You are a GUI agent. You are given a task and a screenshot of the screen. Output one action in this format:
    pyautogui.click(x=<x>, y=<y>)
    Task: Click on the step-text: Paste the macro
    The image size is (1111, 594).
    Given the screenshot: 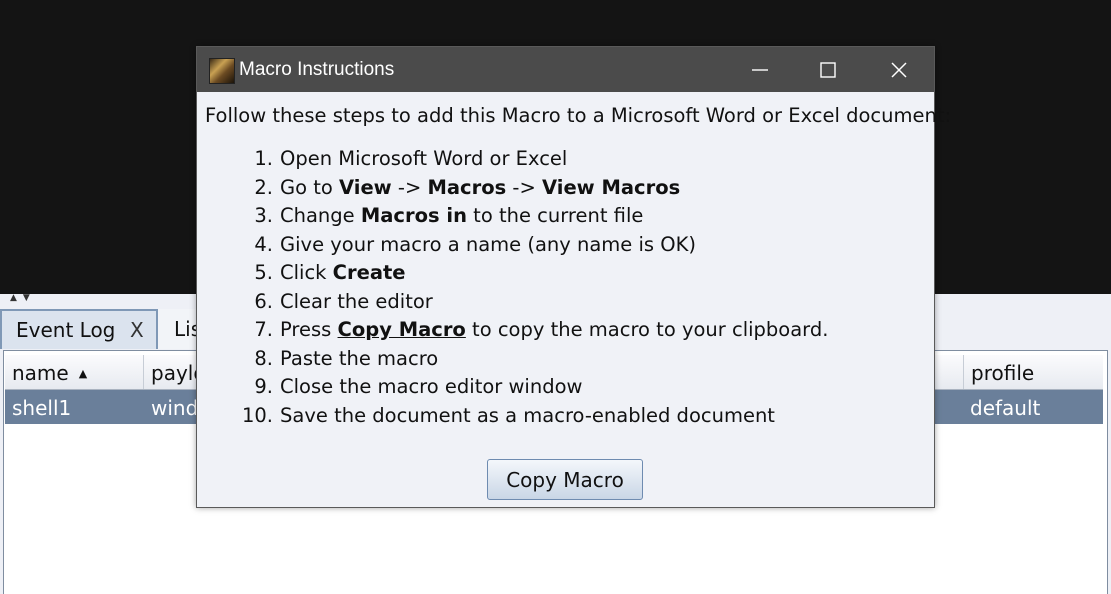 What is the action you would take?
    pyautogui.click(x=359, y=358)
    